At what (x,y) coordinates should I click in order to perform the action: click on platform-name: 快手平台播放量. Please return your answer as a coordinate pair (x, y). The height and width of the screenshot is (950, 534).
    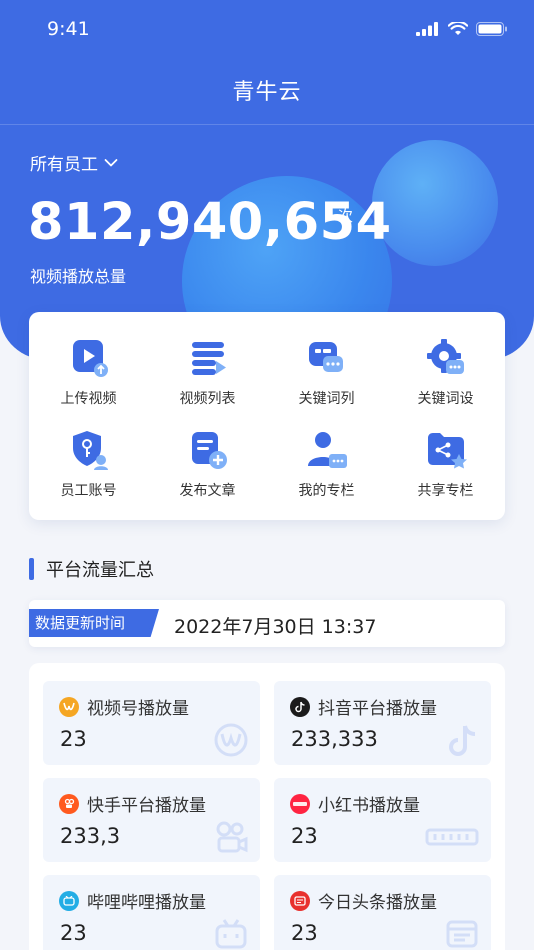
    Looking at the image, I should click on (146, 806).